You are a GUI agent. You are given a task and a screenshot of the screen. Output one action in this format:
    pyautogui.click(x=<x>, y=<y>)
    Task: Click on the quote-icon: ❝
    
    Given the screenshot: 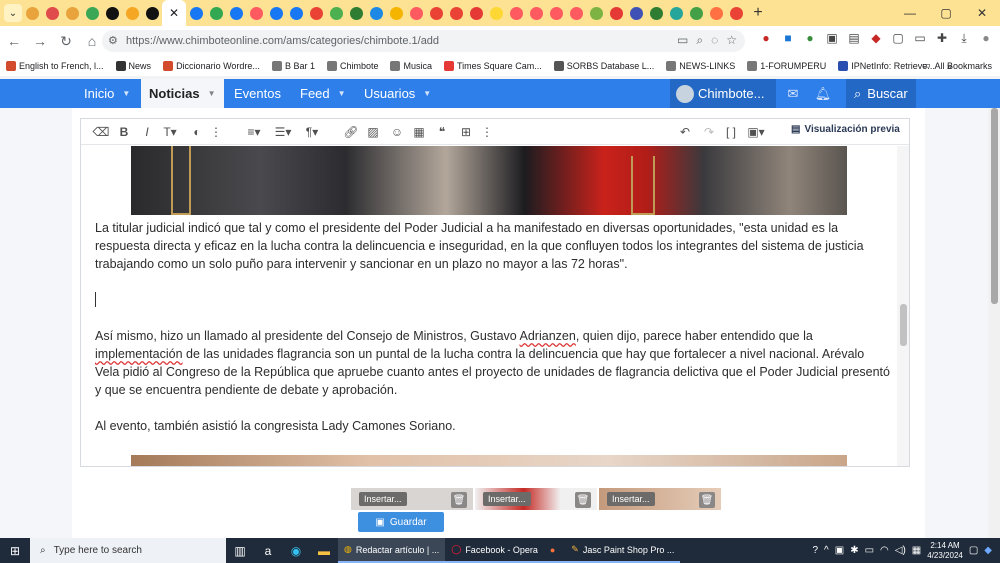 What is the action you would take?
    pyautogui.click(x=442, y=132)
    